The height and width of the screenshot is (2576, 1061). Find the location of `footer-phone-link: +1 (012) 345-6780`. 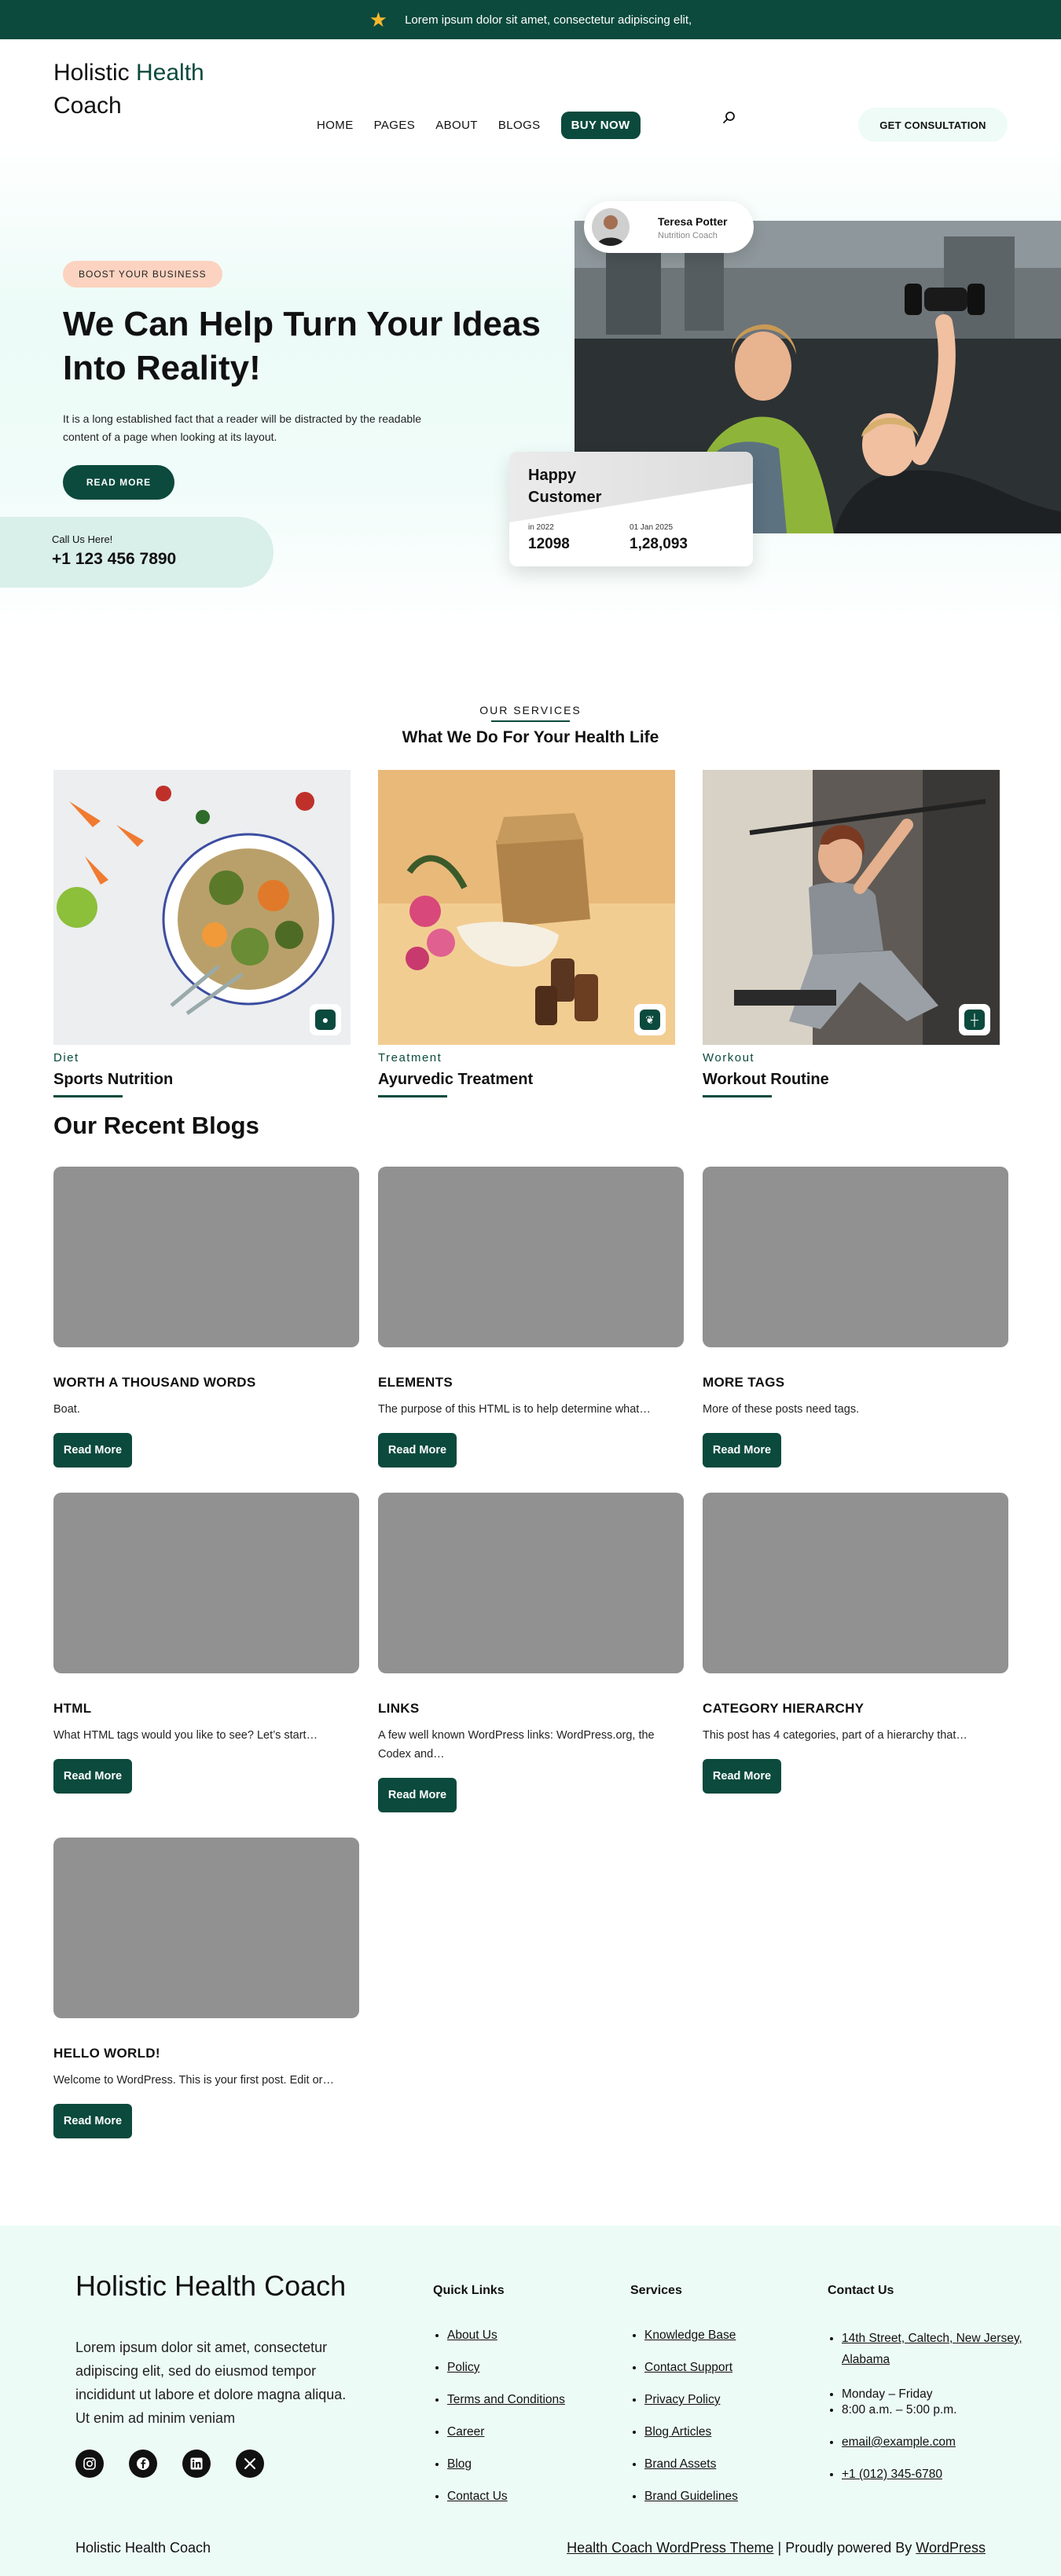

footer-phone-link: +1 (012) 345-6780 is located at coordinates (892, 2474).